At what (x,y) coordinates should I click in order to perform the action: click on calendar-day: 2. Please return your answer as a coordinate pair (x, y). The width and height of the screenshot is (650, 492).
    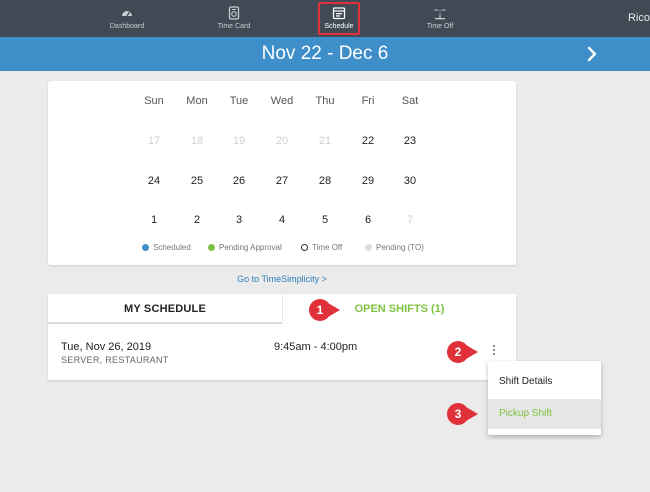
    Looking at the image, I should click on (197, 220).